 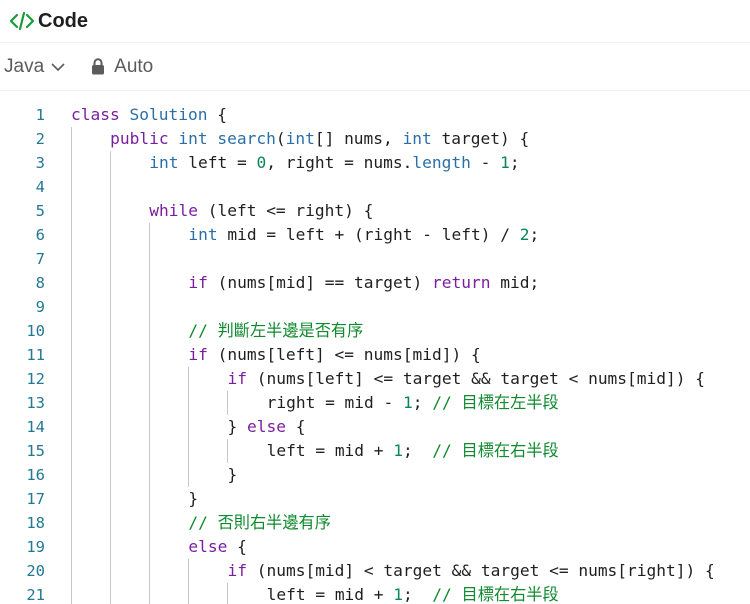 I want to click on code-line: 4, so click(x=375, y=187).